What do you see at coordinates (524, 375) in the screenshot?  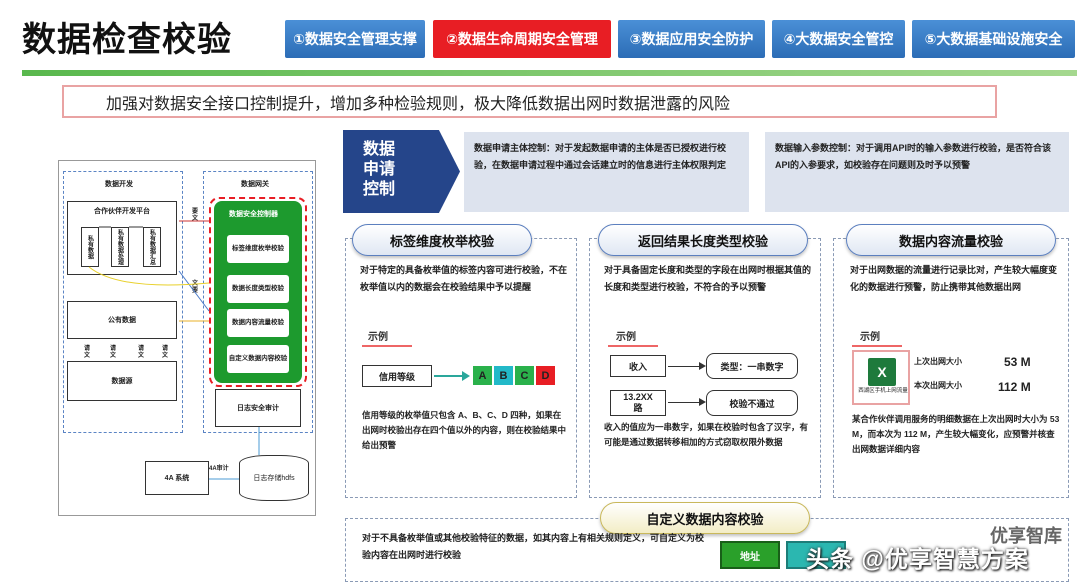 I see `enum-value-c: C` at bounding box center [524, 375].